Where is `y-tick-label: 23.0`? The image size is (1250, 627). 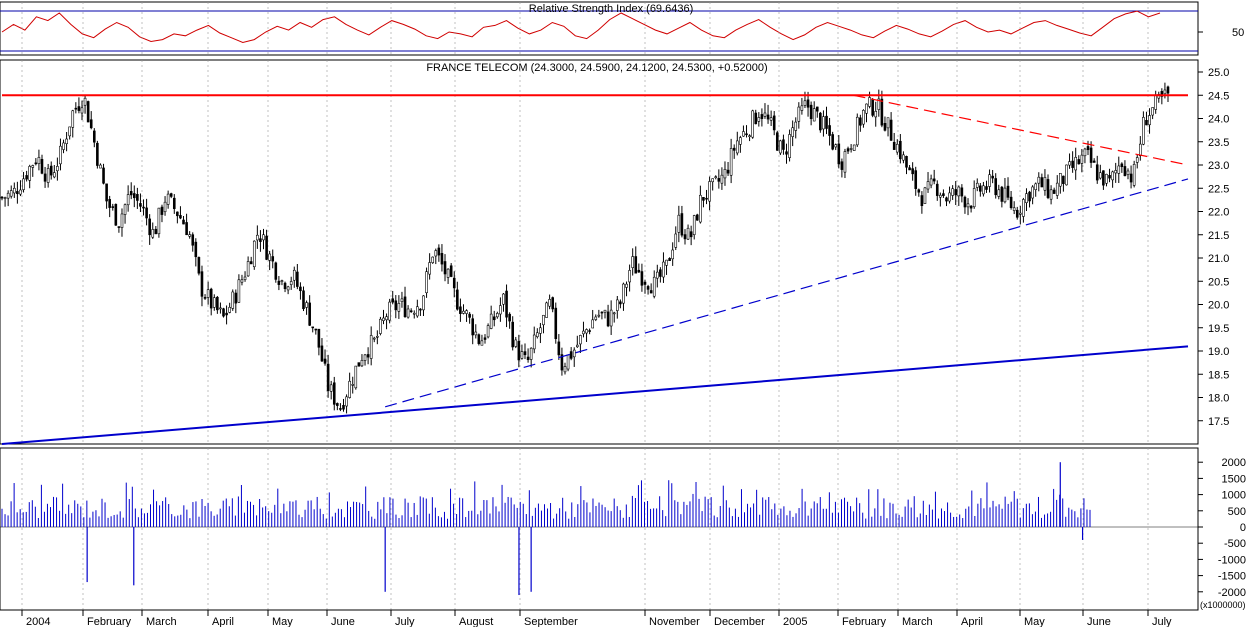
y-tick-label: 23.0 is located at coordinates (1218, 166).